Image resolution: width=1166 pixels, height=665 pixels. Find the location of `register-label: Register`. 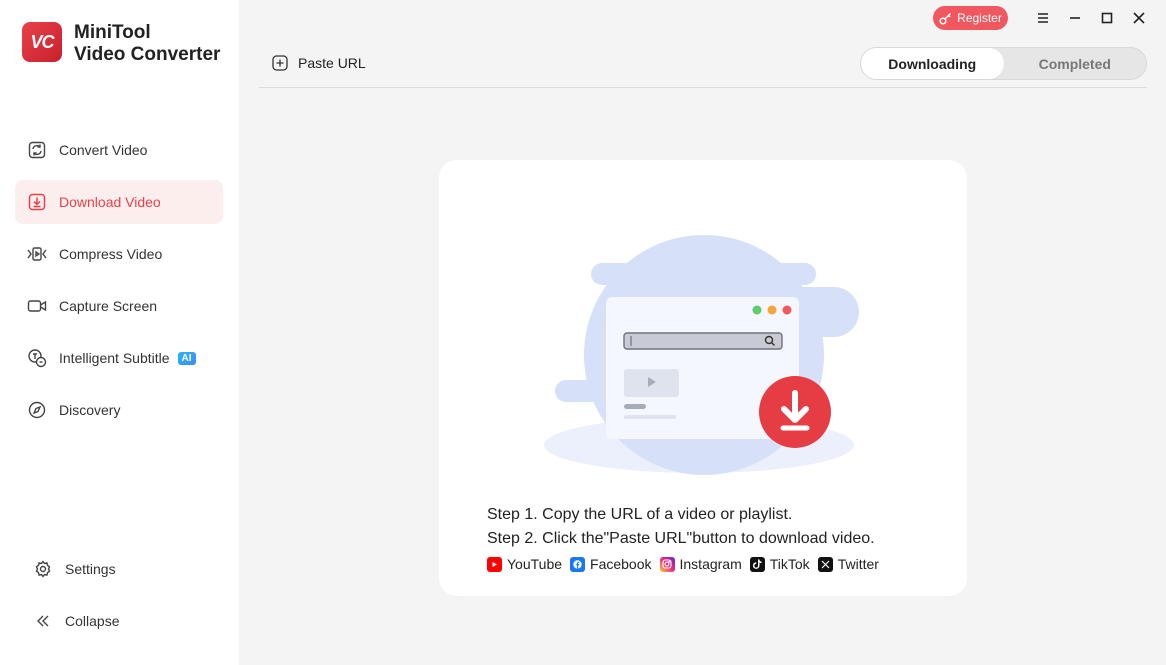

register-label: Register is located at coordinates (979, 18).